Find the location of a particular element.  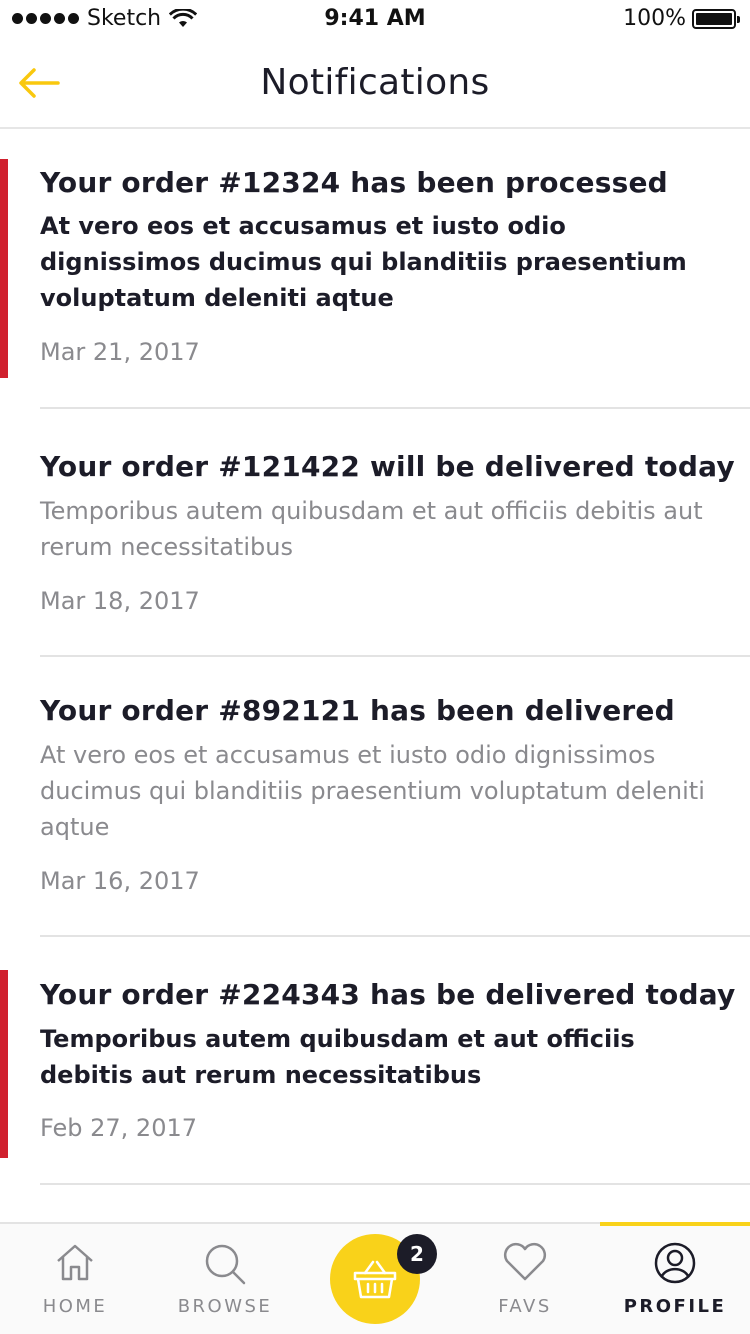

tab-profile: PROFILE is located at coordinates (675, 1278).